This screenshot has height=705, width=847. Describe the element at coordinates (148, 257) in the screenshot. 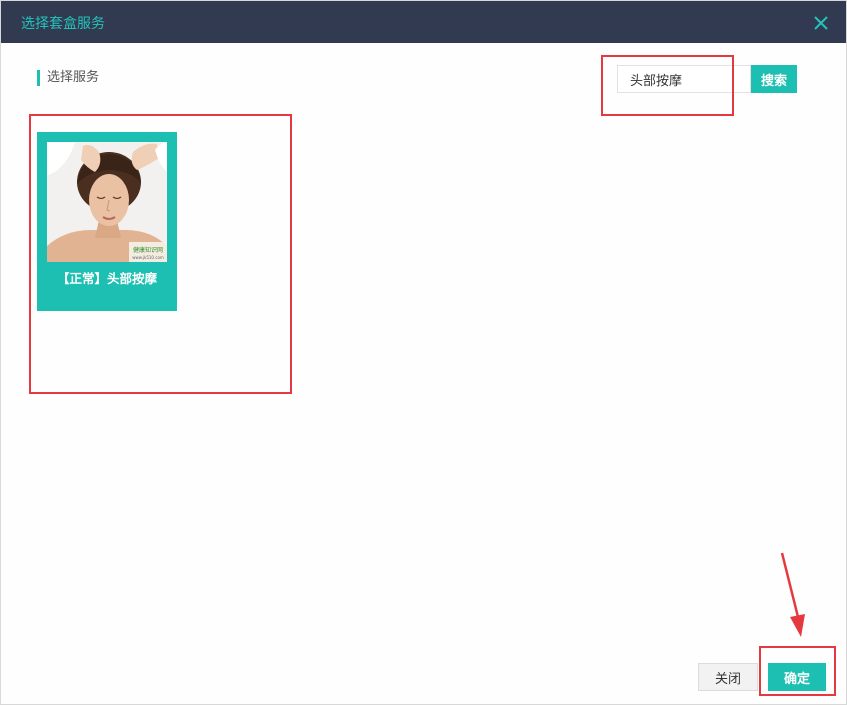

I see `watermark-url: www.jk510.com` at that location.